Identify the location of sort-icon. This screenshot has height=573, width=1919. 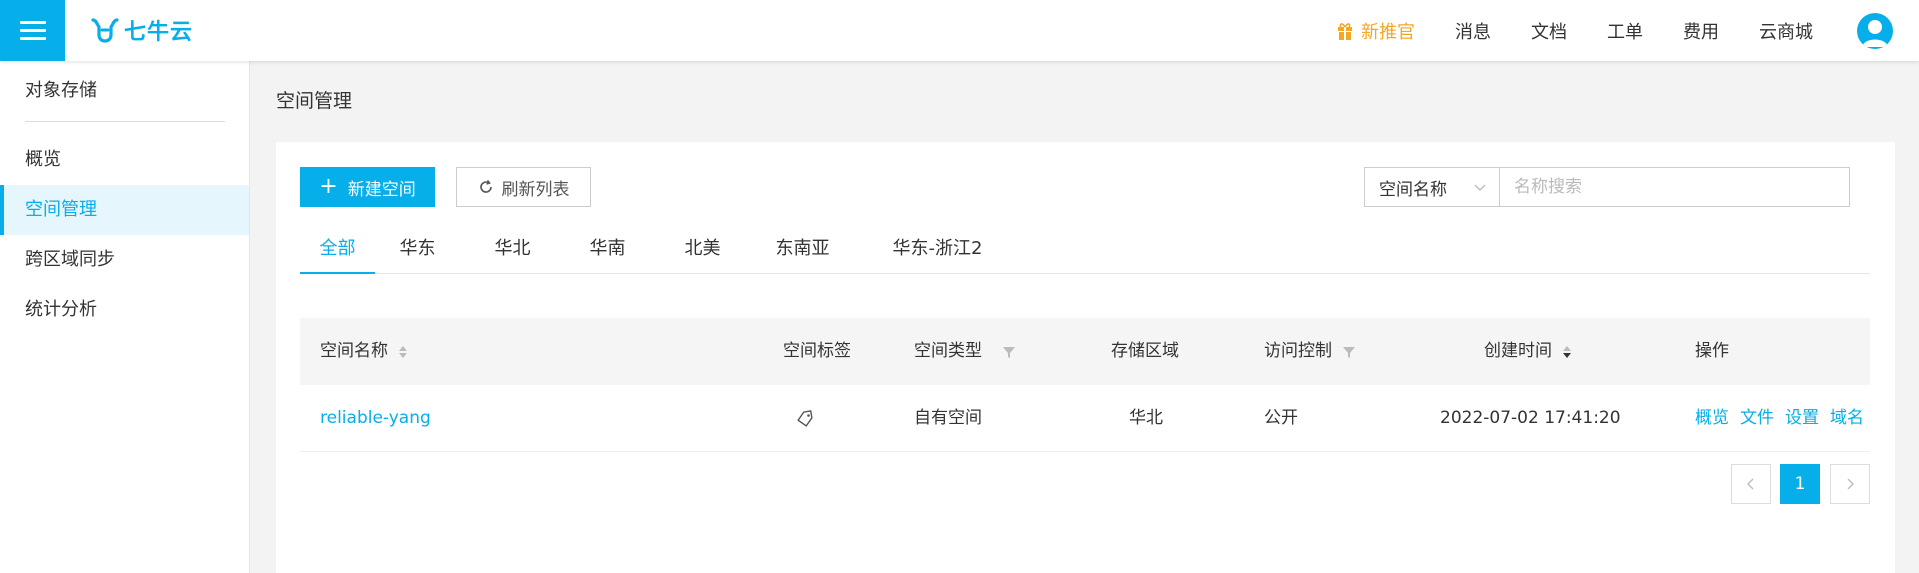
(403, 352).